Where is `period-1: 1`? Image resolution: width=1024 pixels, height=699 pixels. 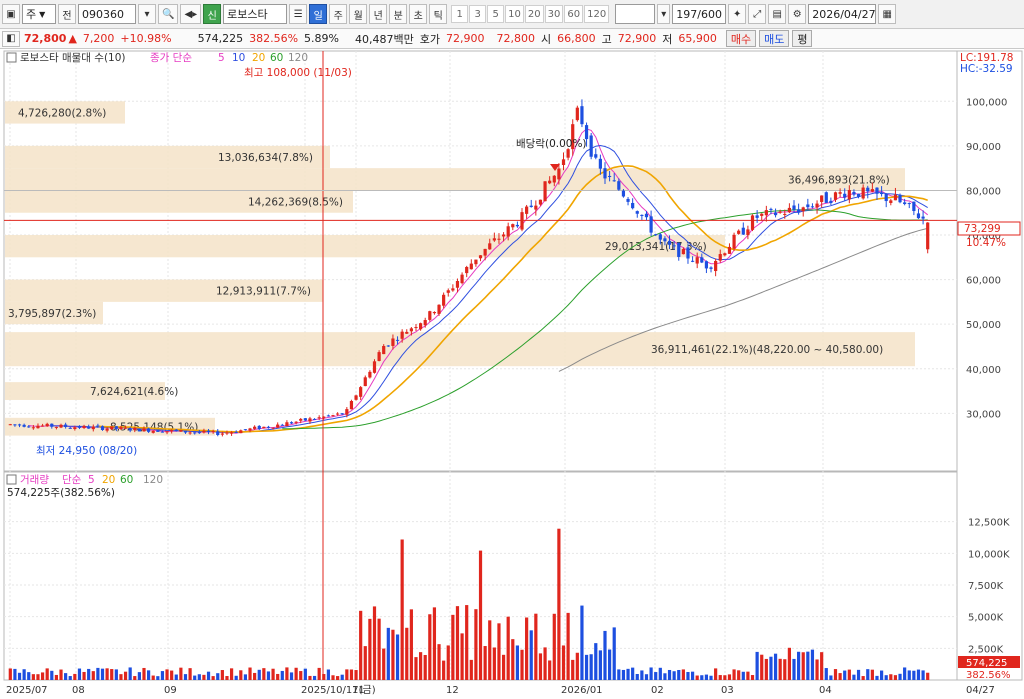 period-1: 1 is located at coordinates (460, 14).